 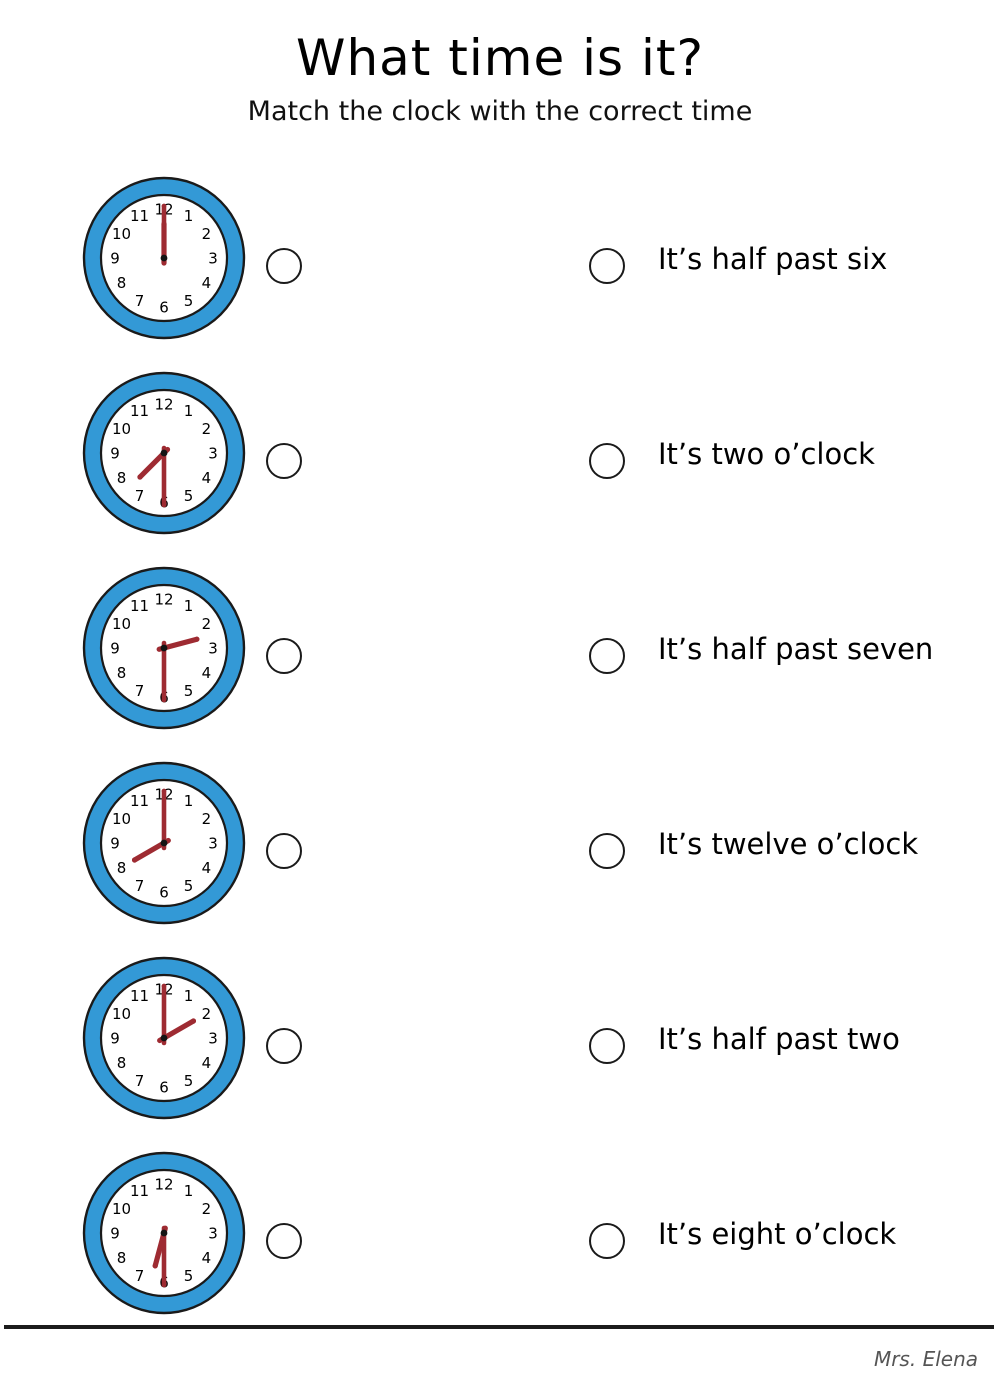 What do you see at coordinates (500, 657) in the screenshot?
I see `problem-row: 121234567891011It’s half past seven` at bounding box center [500, 657].